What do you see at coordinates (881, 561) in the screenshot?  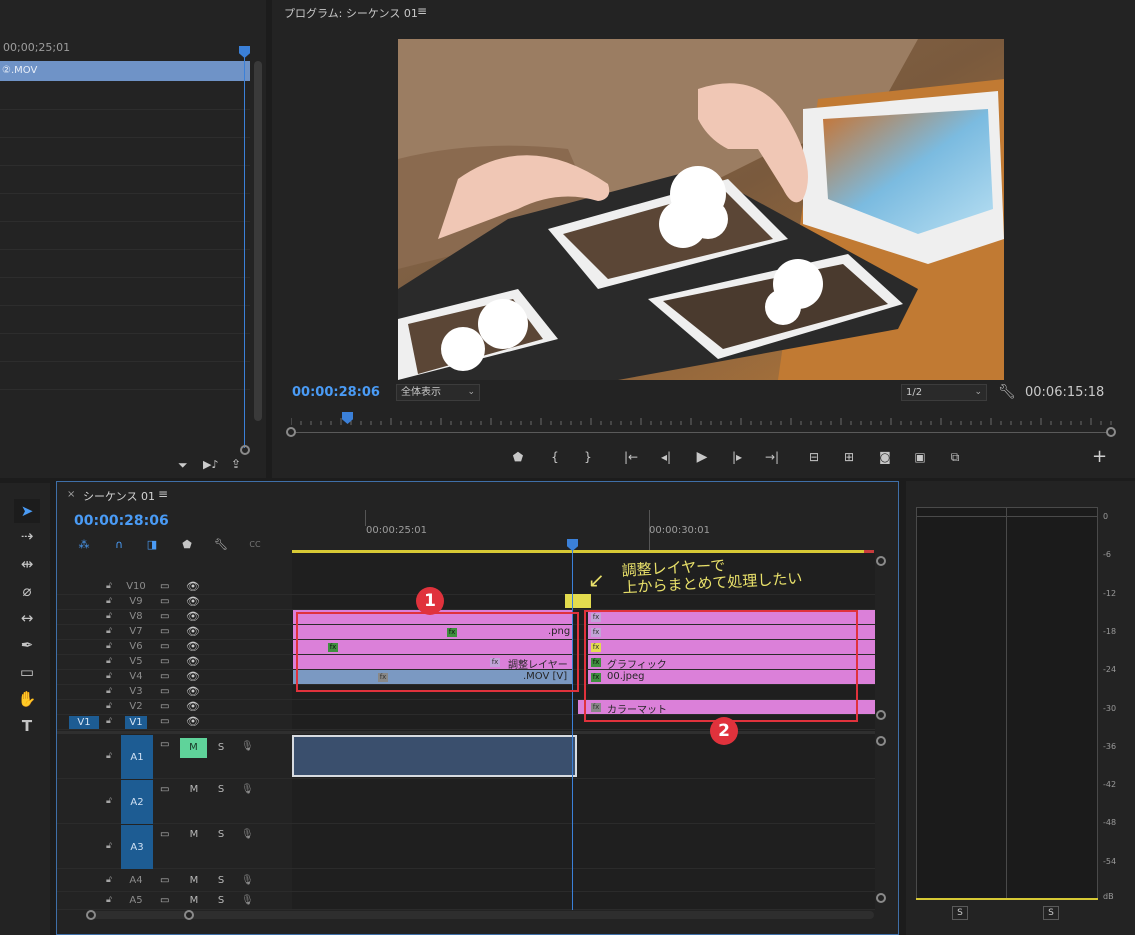 I see `video-scroll-handle-top` at bounding box center [881, 561].